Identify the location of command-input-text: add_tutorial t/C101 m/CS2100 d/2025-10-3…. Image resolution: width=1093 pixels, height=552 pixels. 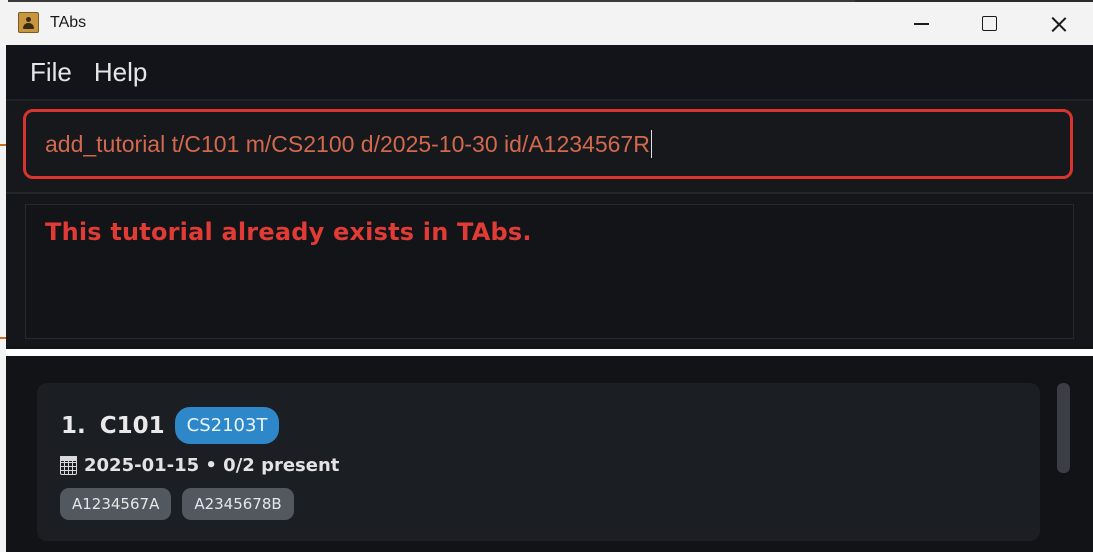
(347, 143).